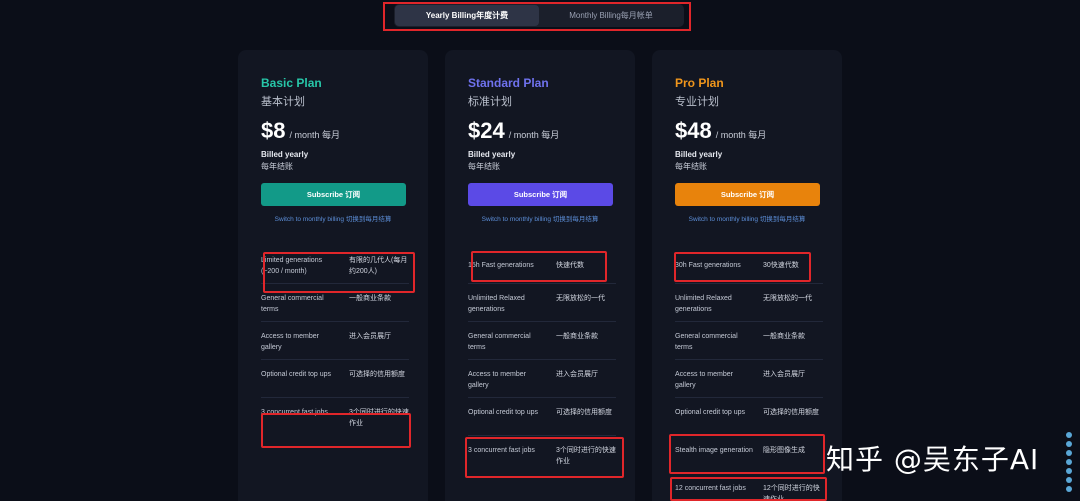  I want to click on watermark: 知乎 @吴东子AI, so click(933, 459).